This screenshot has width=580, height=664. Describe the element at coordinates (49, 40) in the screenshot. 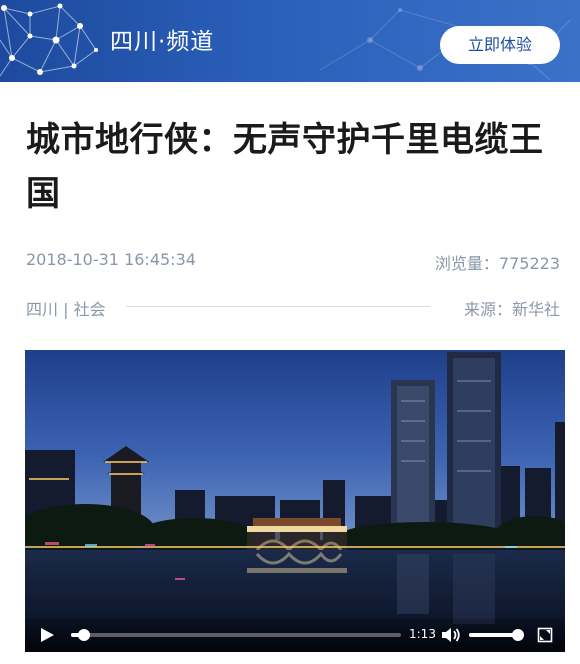

I see `network-graphic` at that location.